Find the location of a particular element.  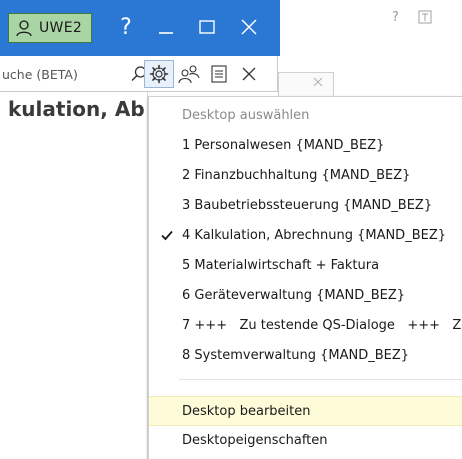

menu-item-desktopeigenschaften: Desktopeigenschaften is located at coordinates (305, 441).